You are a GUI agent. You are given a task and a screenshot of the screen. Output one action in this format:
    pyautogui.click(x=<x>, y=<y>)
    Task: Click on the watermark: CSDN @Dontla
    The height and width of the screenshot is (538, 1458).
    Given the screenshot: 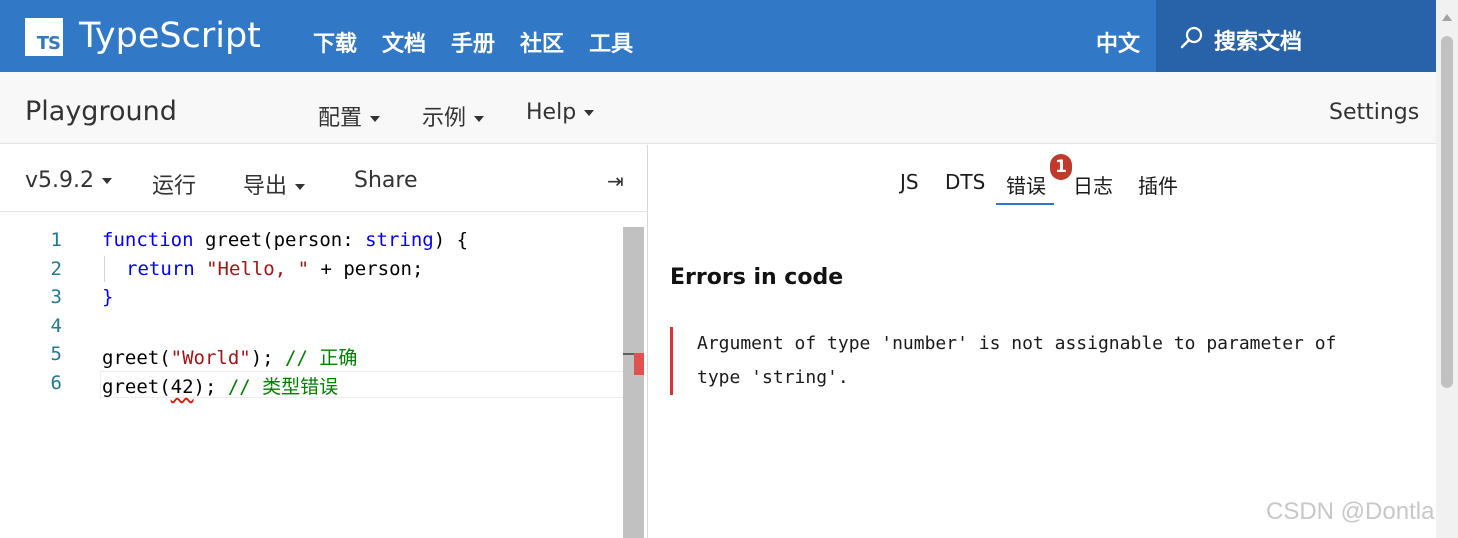 What is the action you would take?
    pyautogui.click(x=1350, y=511)
    